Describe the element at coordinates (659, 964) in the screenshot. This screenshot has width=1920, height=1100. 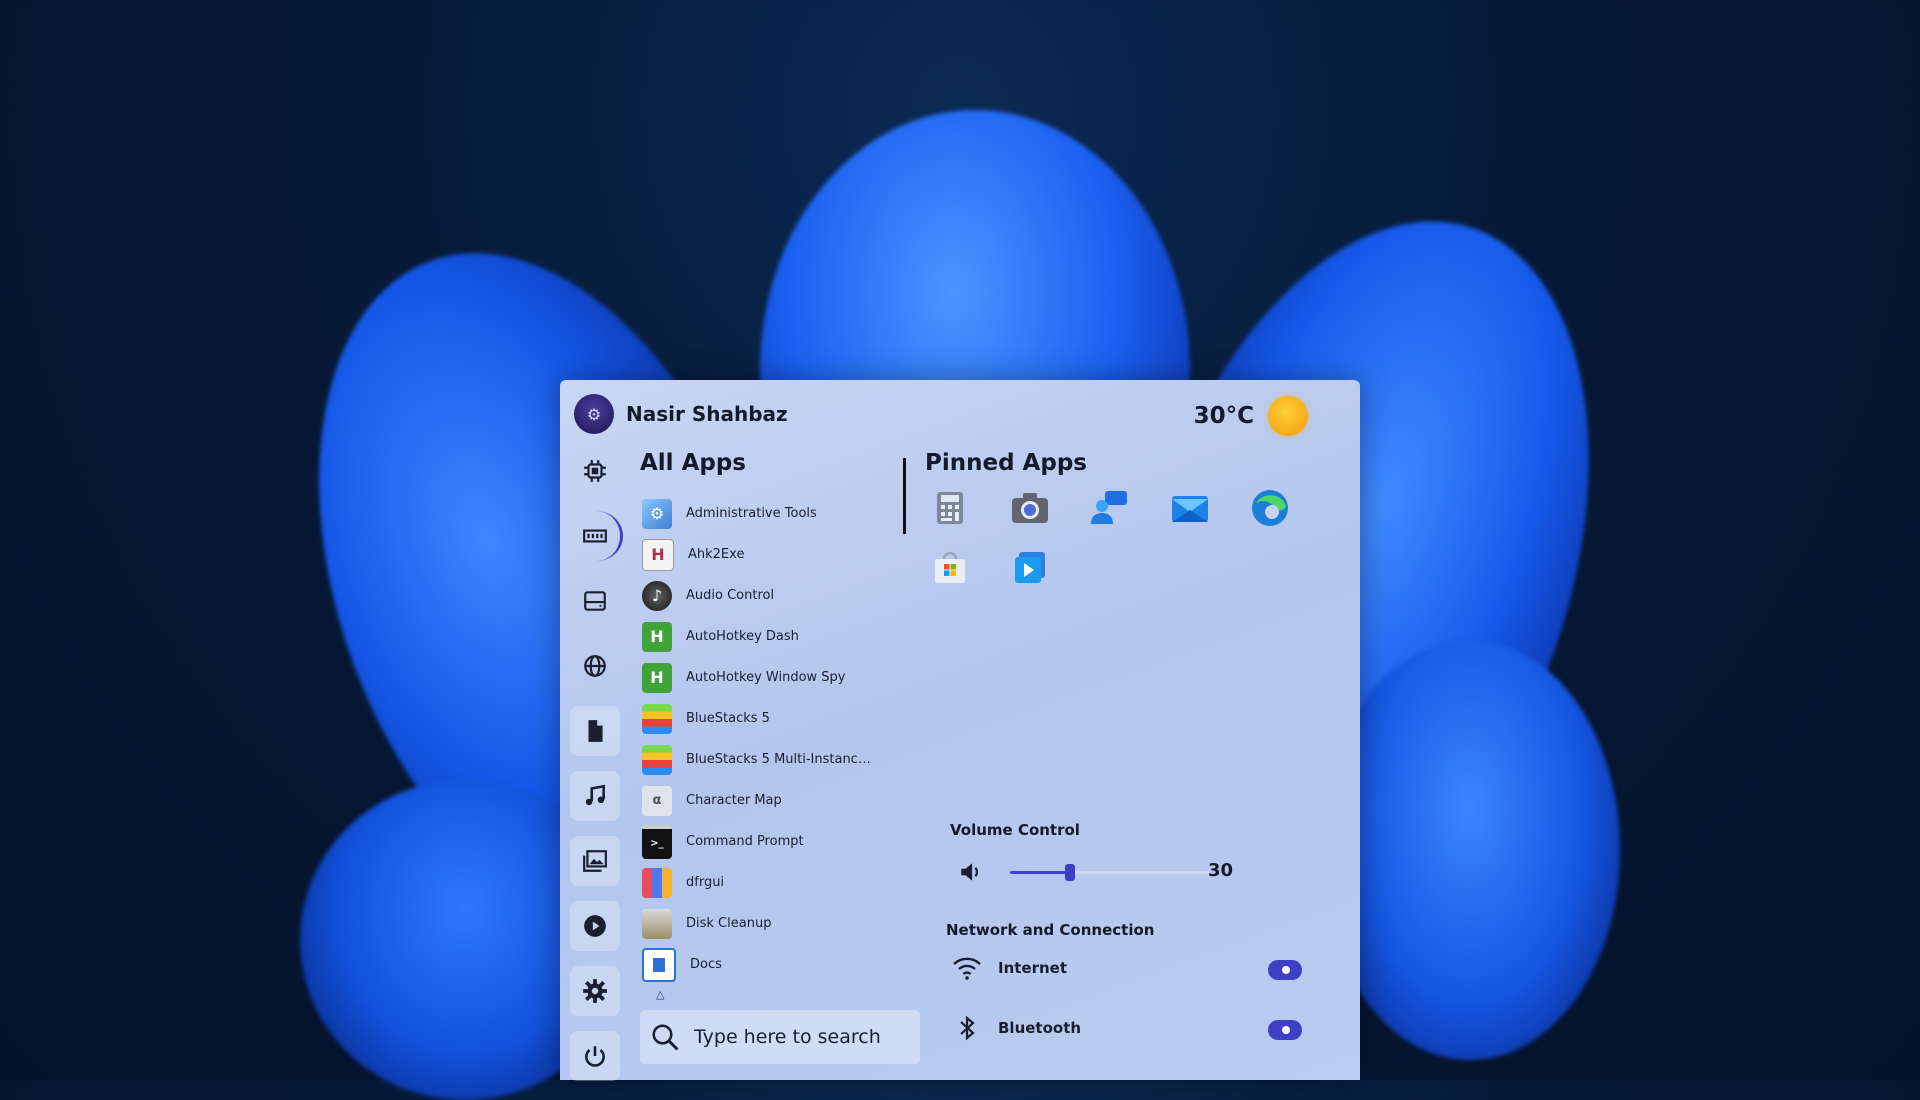
I see `docs-icon` at that location.